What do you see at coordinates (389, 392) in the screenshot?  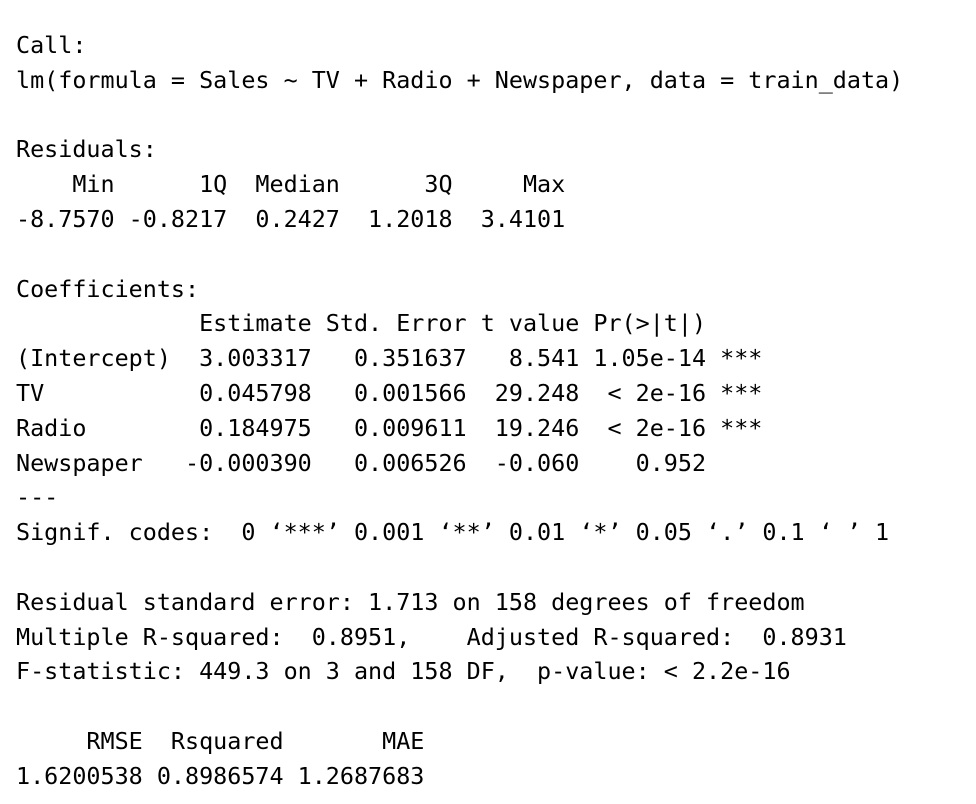 I see `coefficient-row-tv: TV 0.045798 0.001566 29.248 < 2e-16 ***` at bounding box center [389, 392].